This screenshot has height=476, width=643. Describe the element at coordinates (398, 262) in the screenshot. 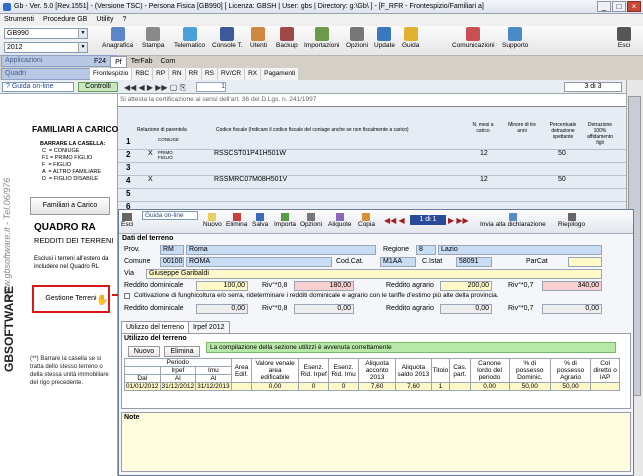

I see `codcat-field: M1AA` at that location.